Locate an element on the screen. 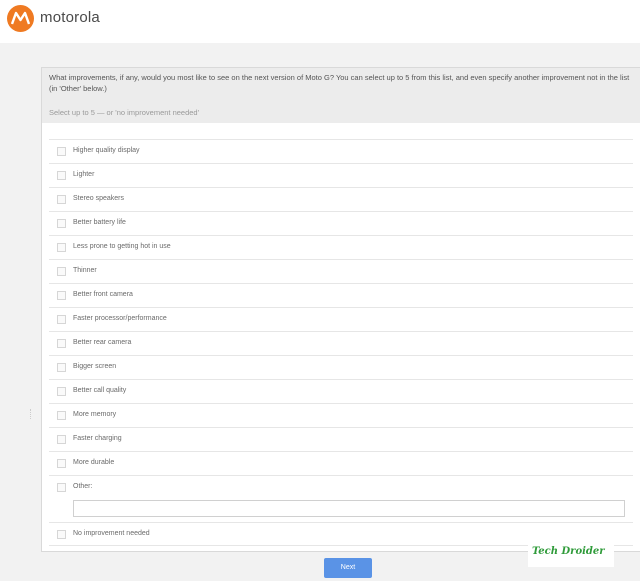  list-item: Higher quality display is located at coordinates (341, 151).